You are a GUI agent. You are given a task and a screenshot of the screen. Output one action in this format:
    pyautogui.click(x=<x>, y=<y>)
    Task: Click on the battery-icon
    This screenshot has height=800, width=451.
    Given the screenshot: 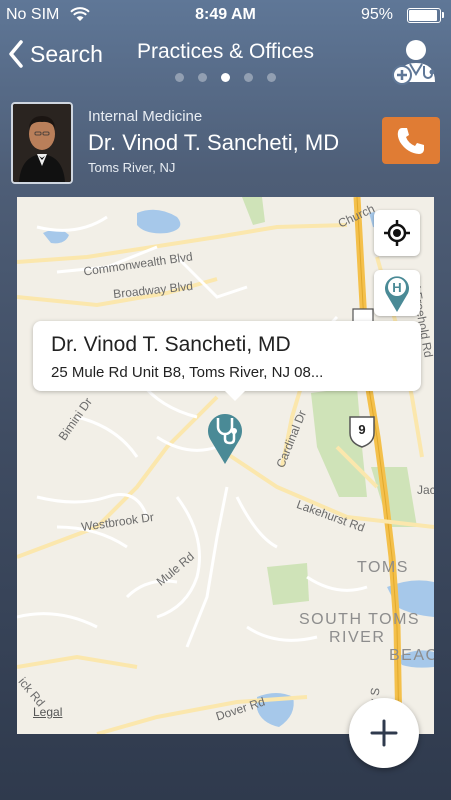 What is the action you would take?
    pyautogui.click(x=425, y=15)
    